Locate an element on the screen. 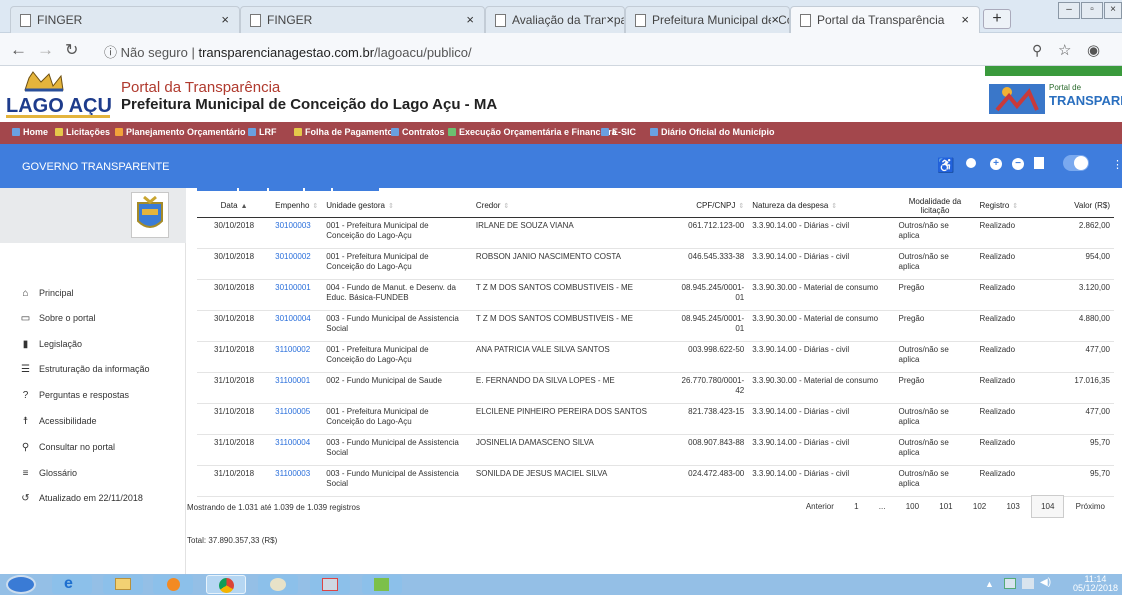 Image resolution: width=1122 pixels, height=595 pixels. chrome-taskbar-icon is located at coordinates (226, 584).